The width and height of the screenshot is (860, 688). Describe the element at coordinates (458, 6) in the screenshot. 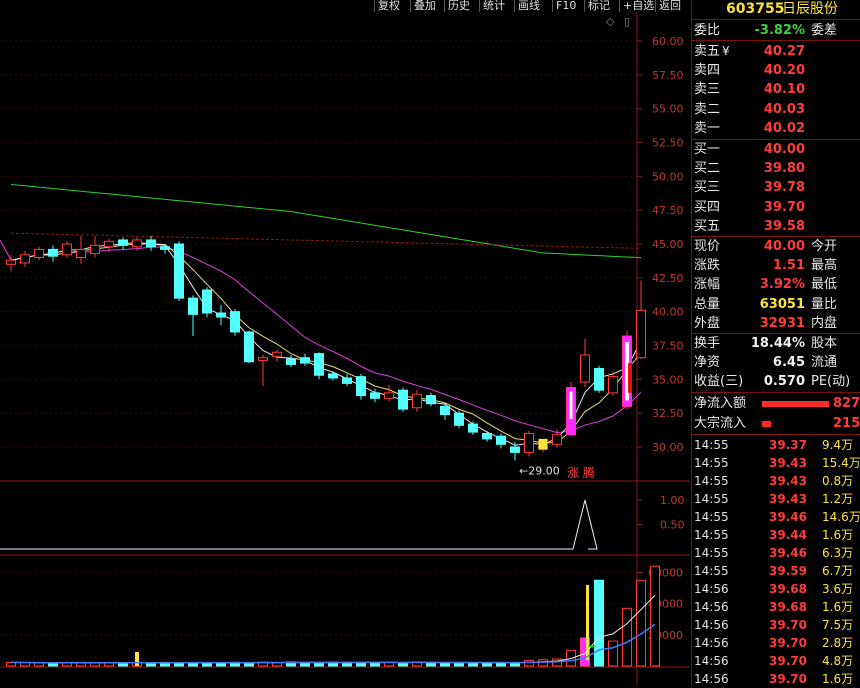

I see `toolbar-button-2: 历史` at that location.